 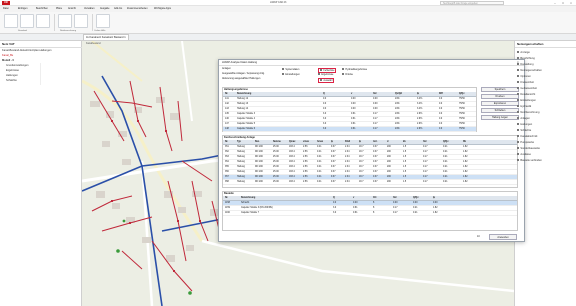 I want to click on pressure-checkbox: Drücke, so click(x=347, y=74).